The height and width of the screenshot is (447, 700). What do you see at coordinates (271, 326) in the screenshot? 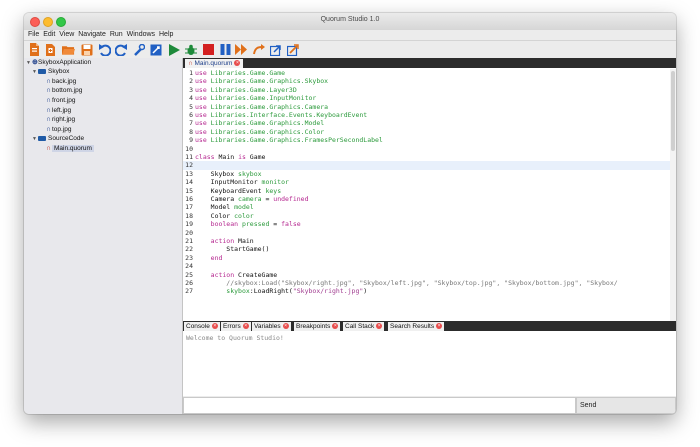
I see `tab-variables: Variables ×` at bounding box center [271, 326].